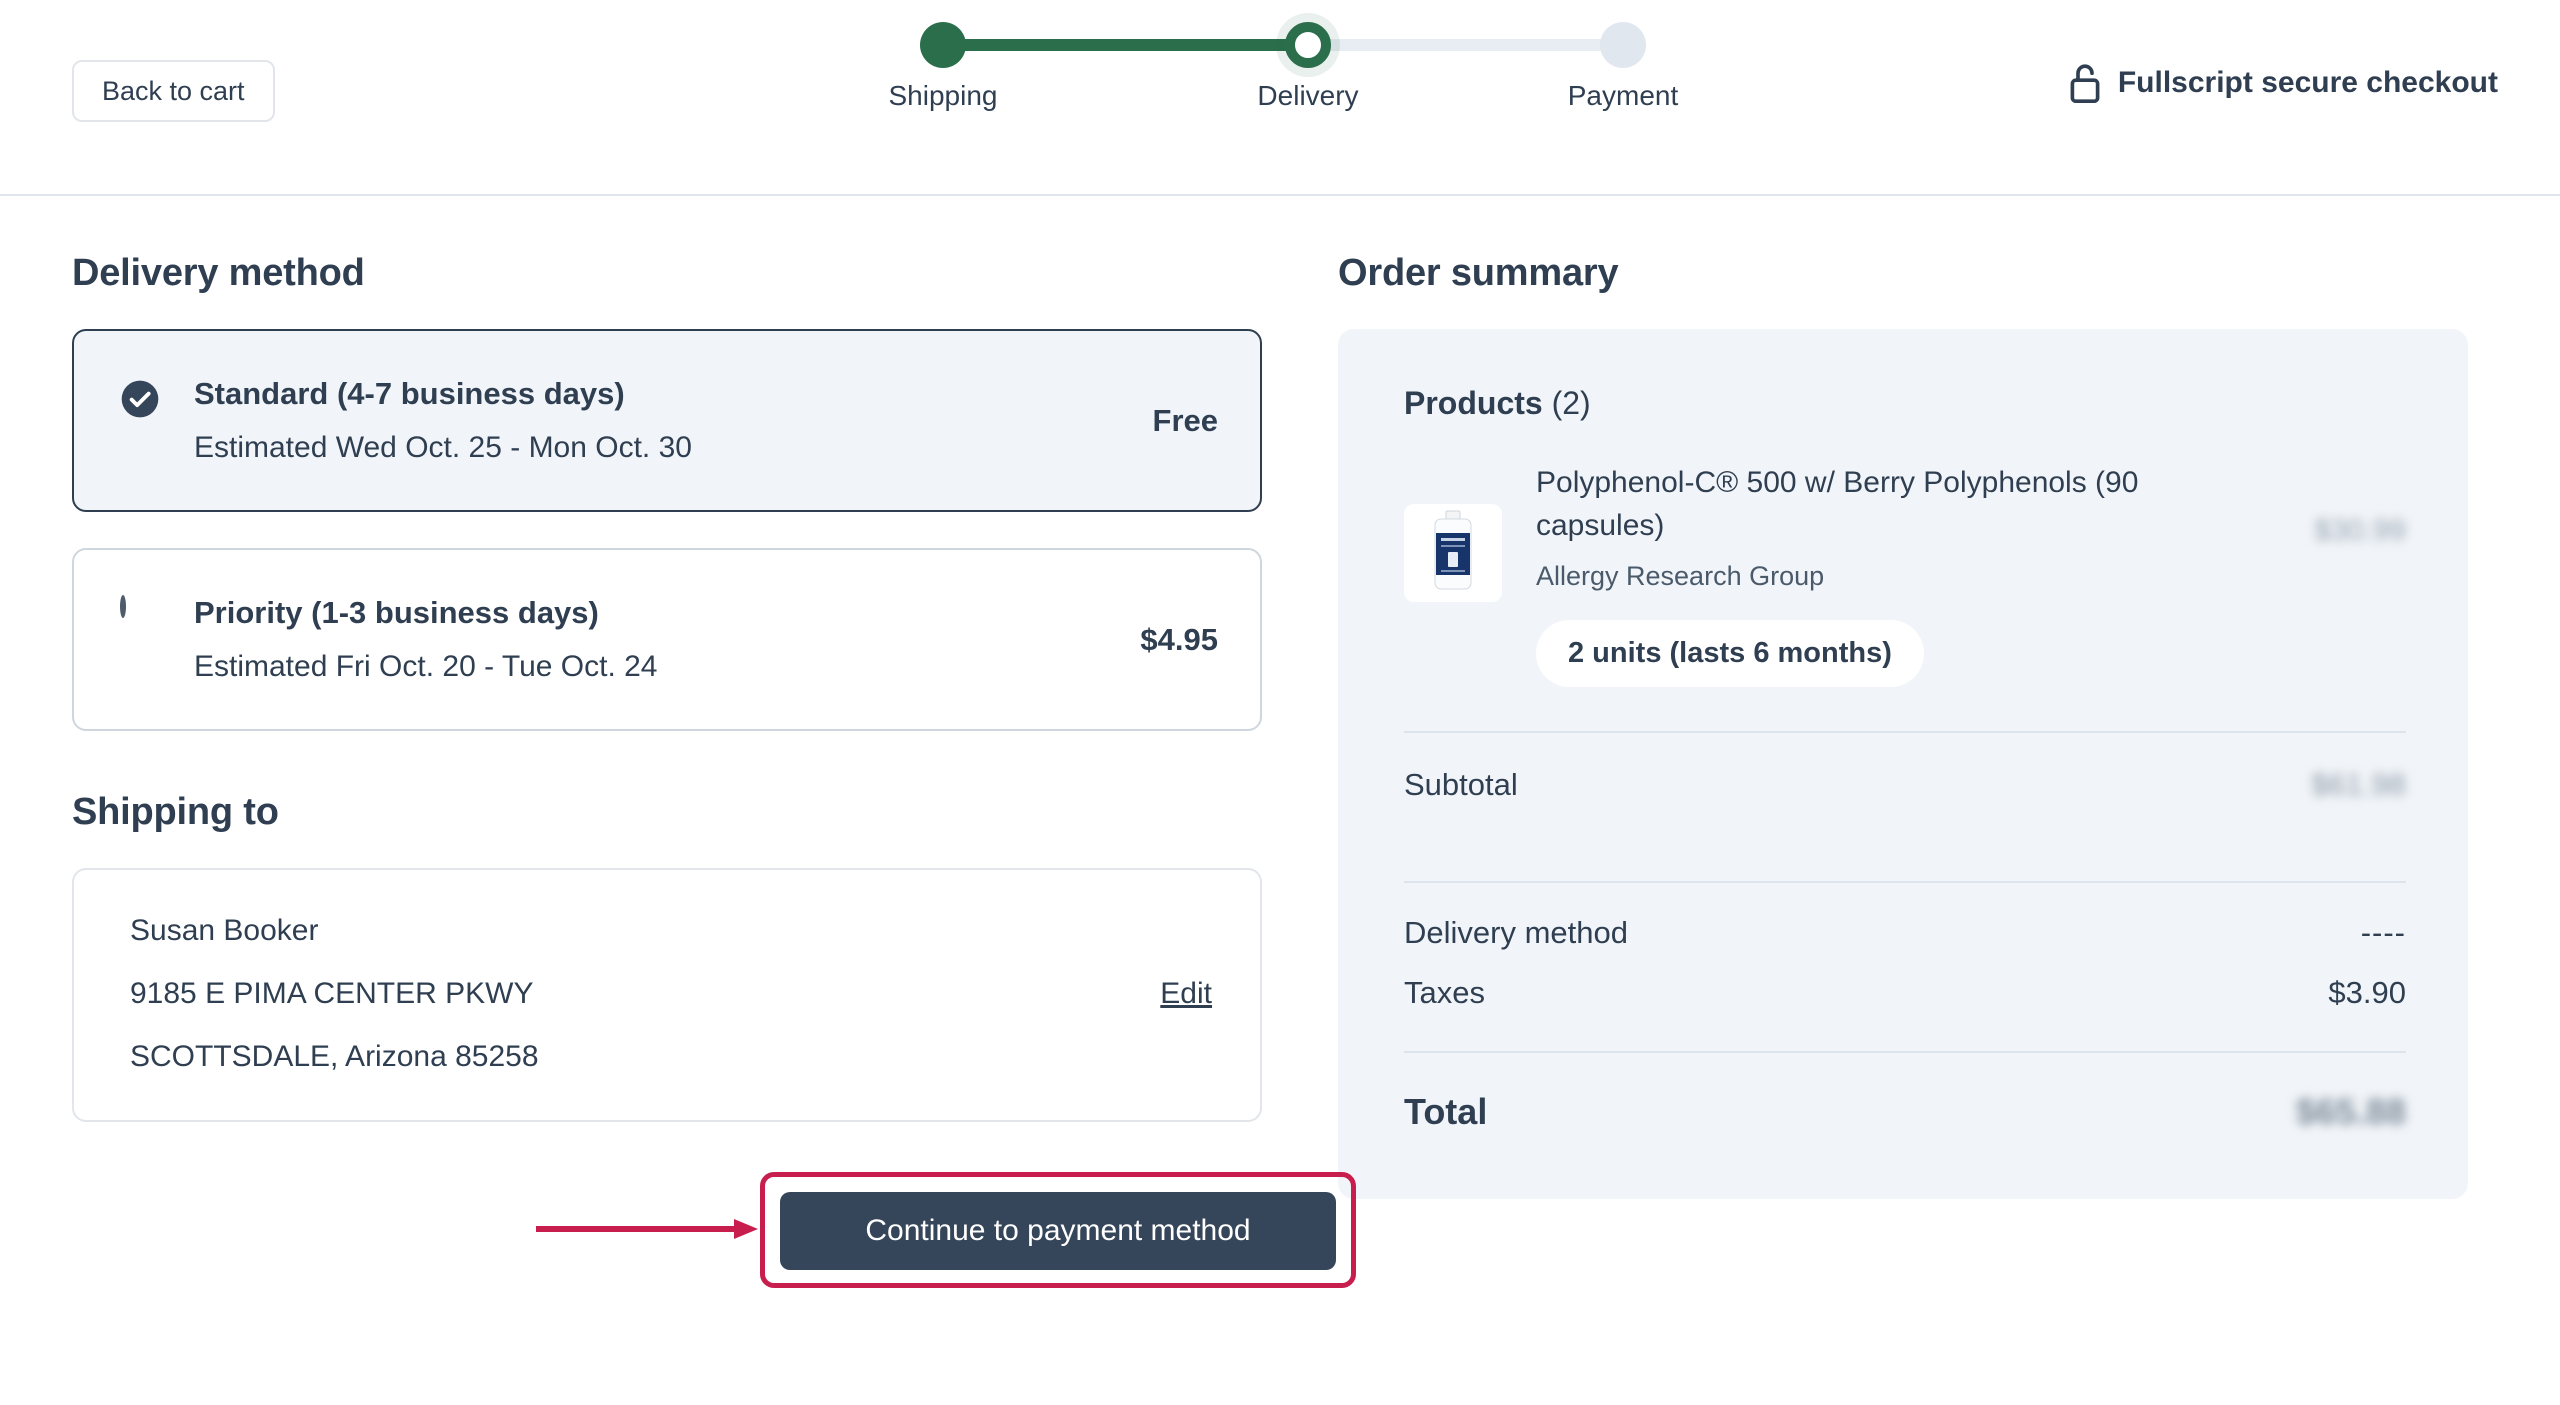 The image size is (2560, 1405). I want to click on product-price: $30.99, so click(2360, 530).